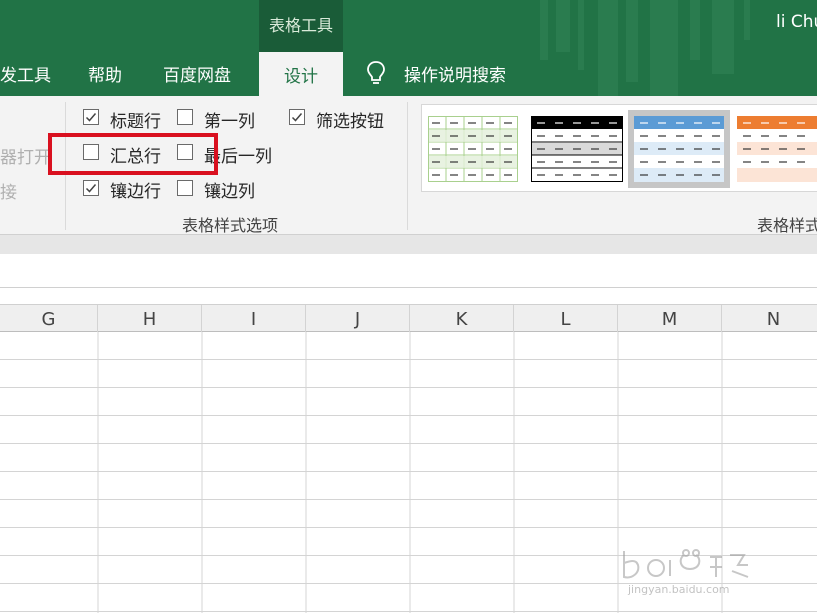 The height and width of the screenshot is (613, 817). What do you see at coordinates (678, 589) in the screenshot?
I see `svg-text: jingyan.baidu.com` at bounding box center [678, 589].